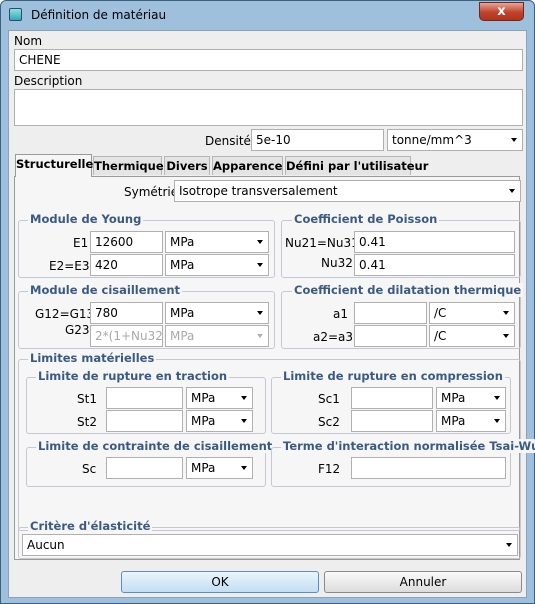  Describe the element at coordinates (471, 421) in the screenshot. I see `sc2-unit-select: MPa` at that location.